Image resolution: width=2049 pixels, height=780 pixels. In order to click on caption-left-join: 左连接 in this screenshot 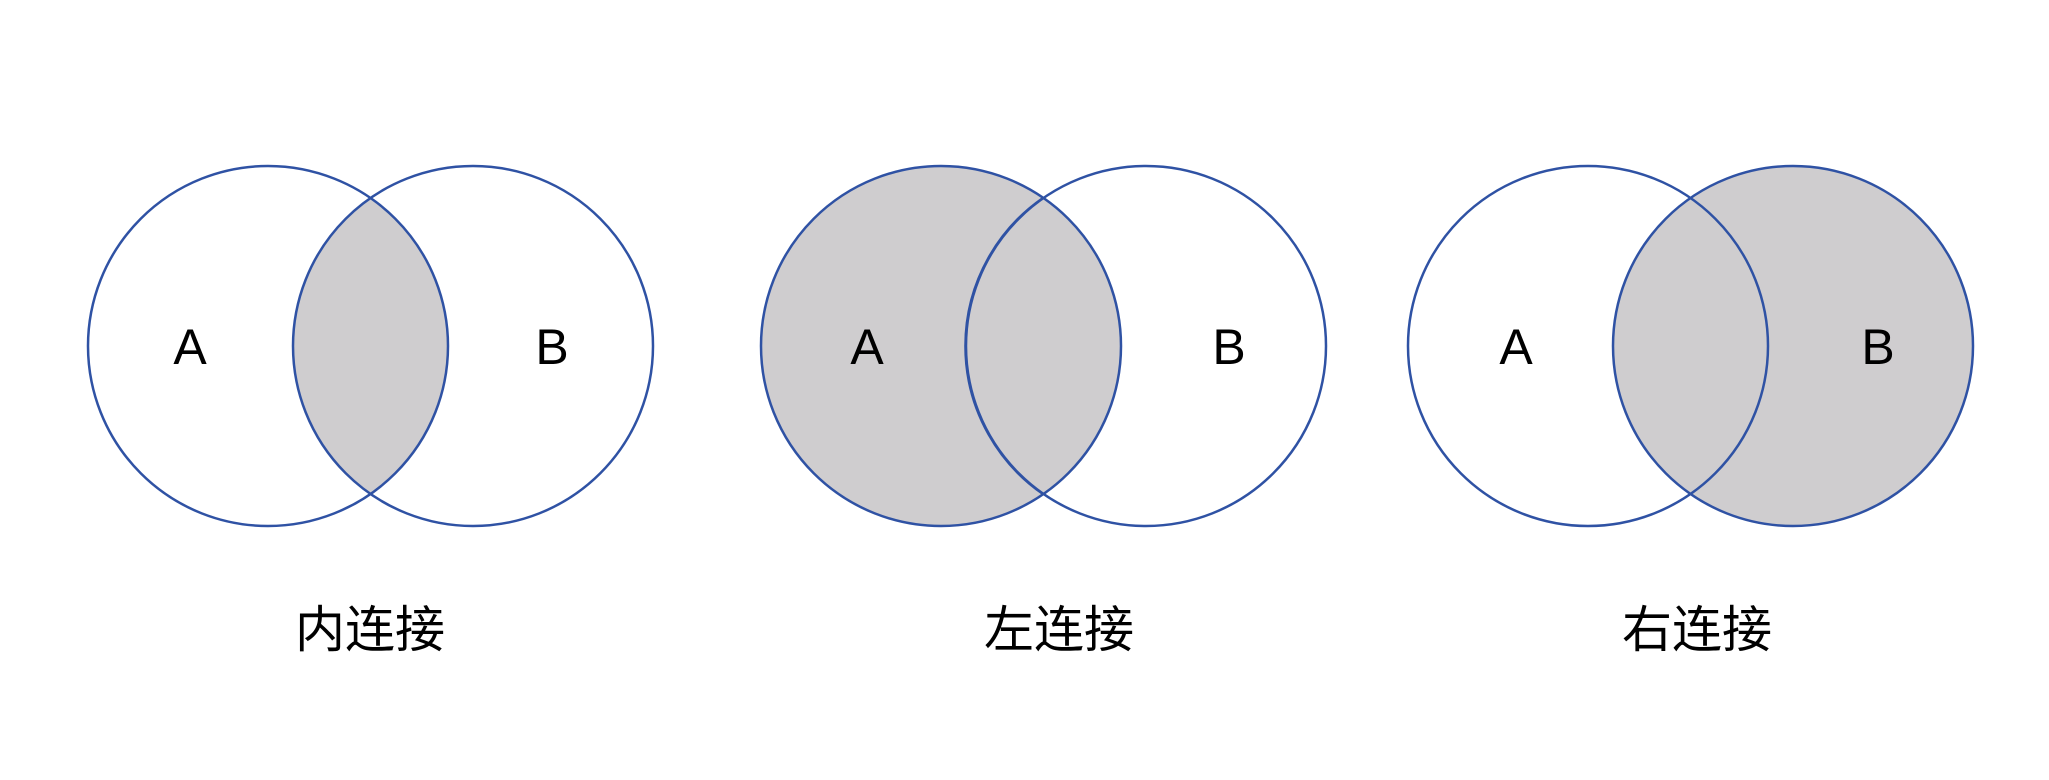, I will do `click(1059, 630)`.